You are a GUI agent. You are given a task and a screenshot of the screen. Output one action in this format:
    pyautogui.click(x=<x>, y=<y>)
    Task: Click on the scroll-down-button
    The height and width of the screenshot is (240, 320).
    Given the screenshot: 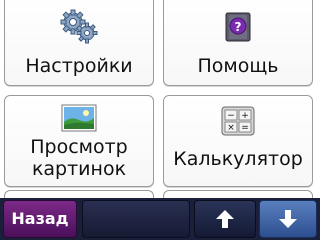 What is the action you would take?
    pyautogui.click(x=288, y=219)
    